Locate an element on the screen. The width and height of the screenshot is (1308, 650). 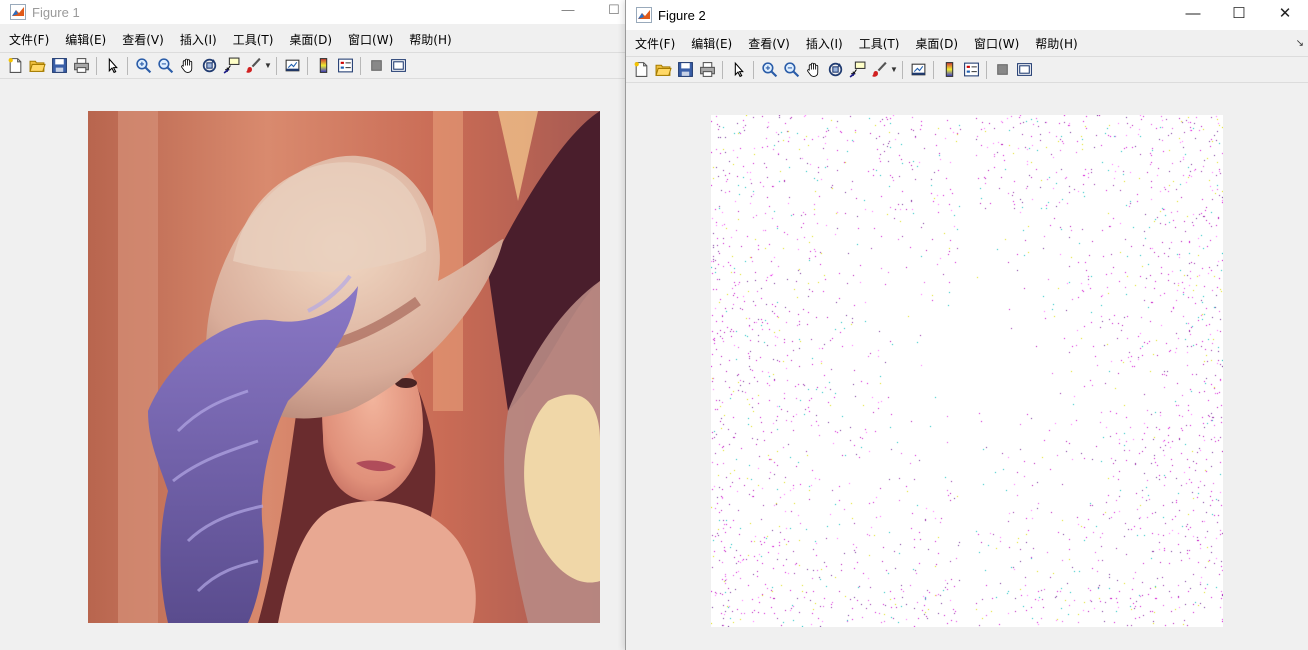
window-title: Figure 2 is located at coordinates (682, 15).